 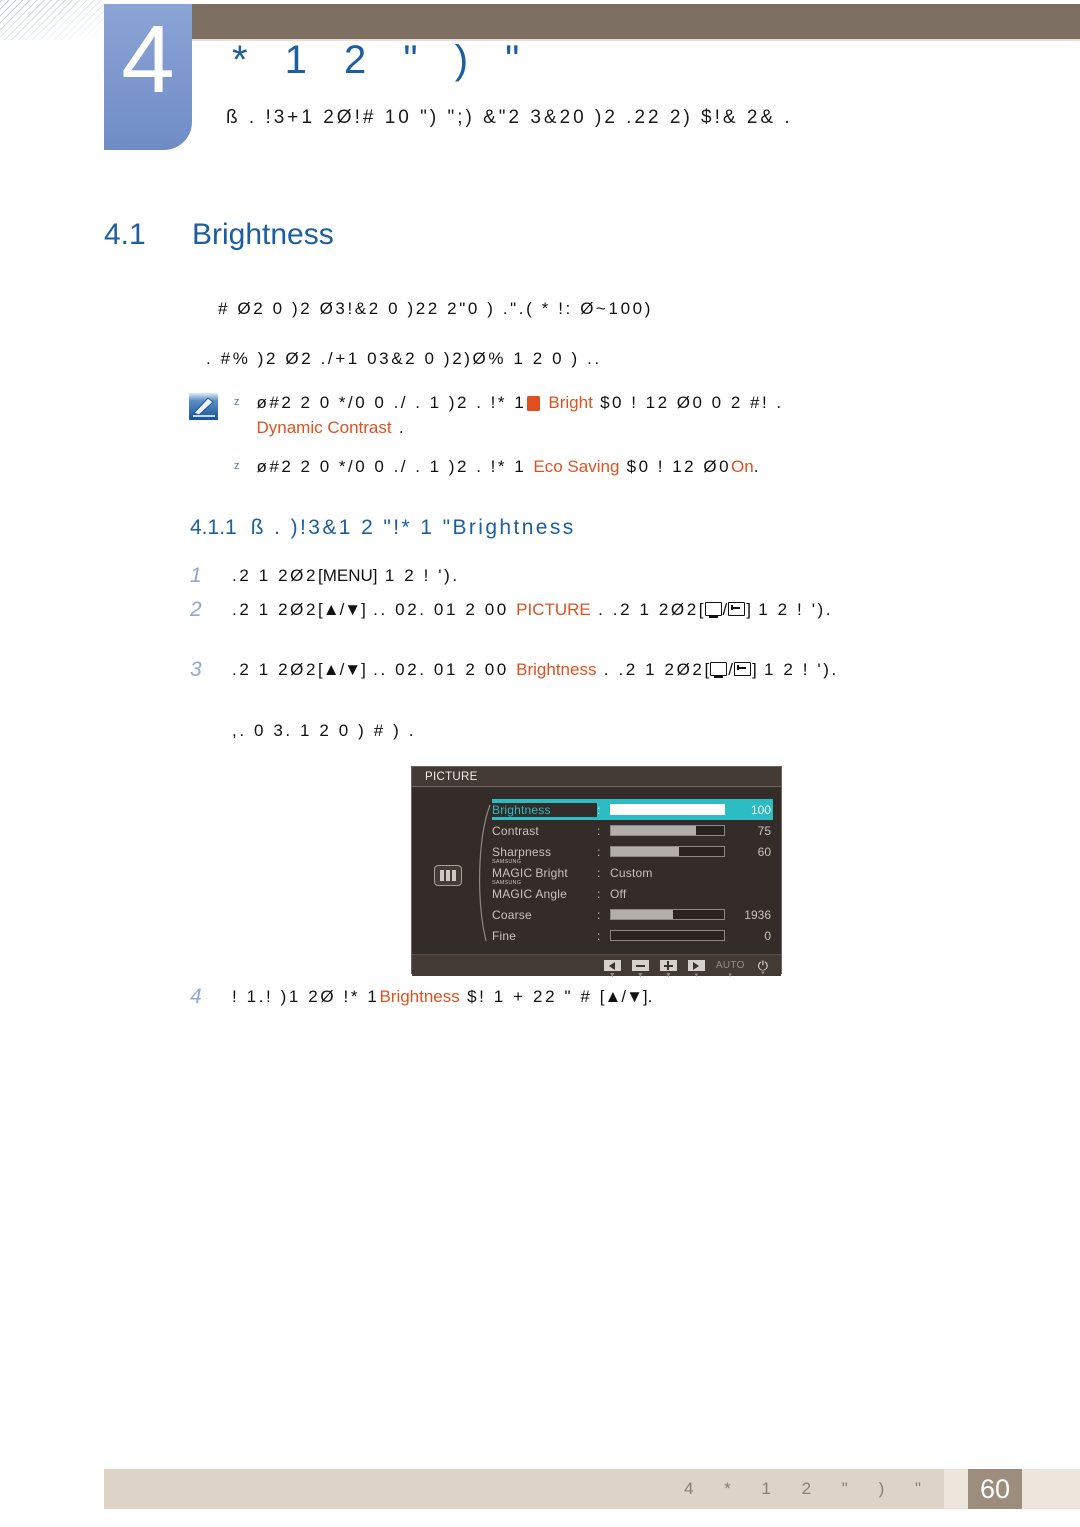 What do you see at coordinates (623, 996) in the screenshot?
I see `step-4-key-updown: [▲/▼]` at bounding box center [623, 996].